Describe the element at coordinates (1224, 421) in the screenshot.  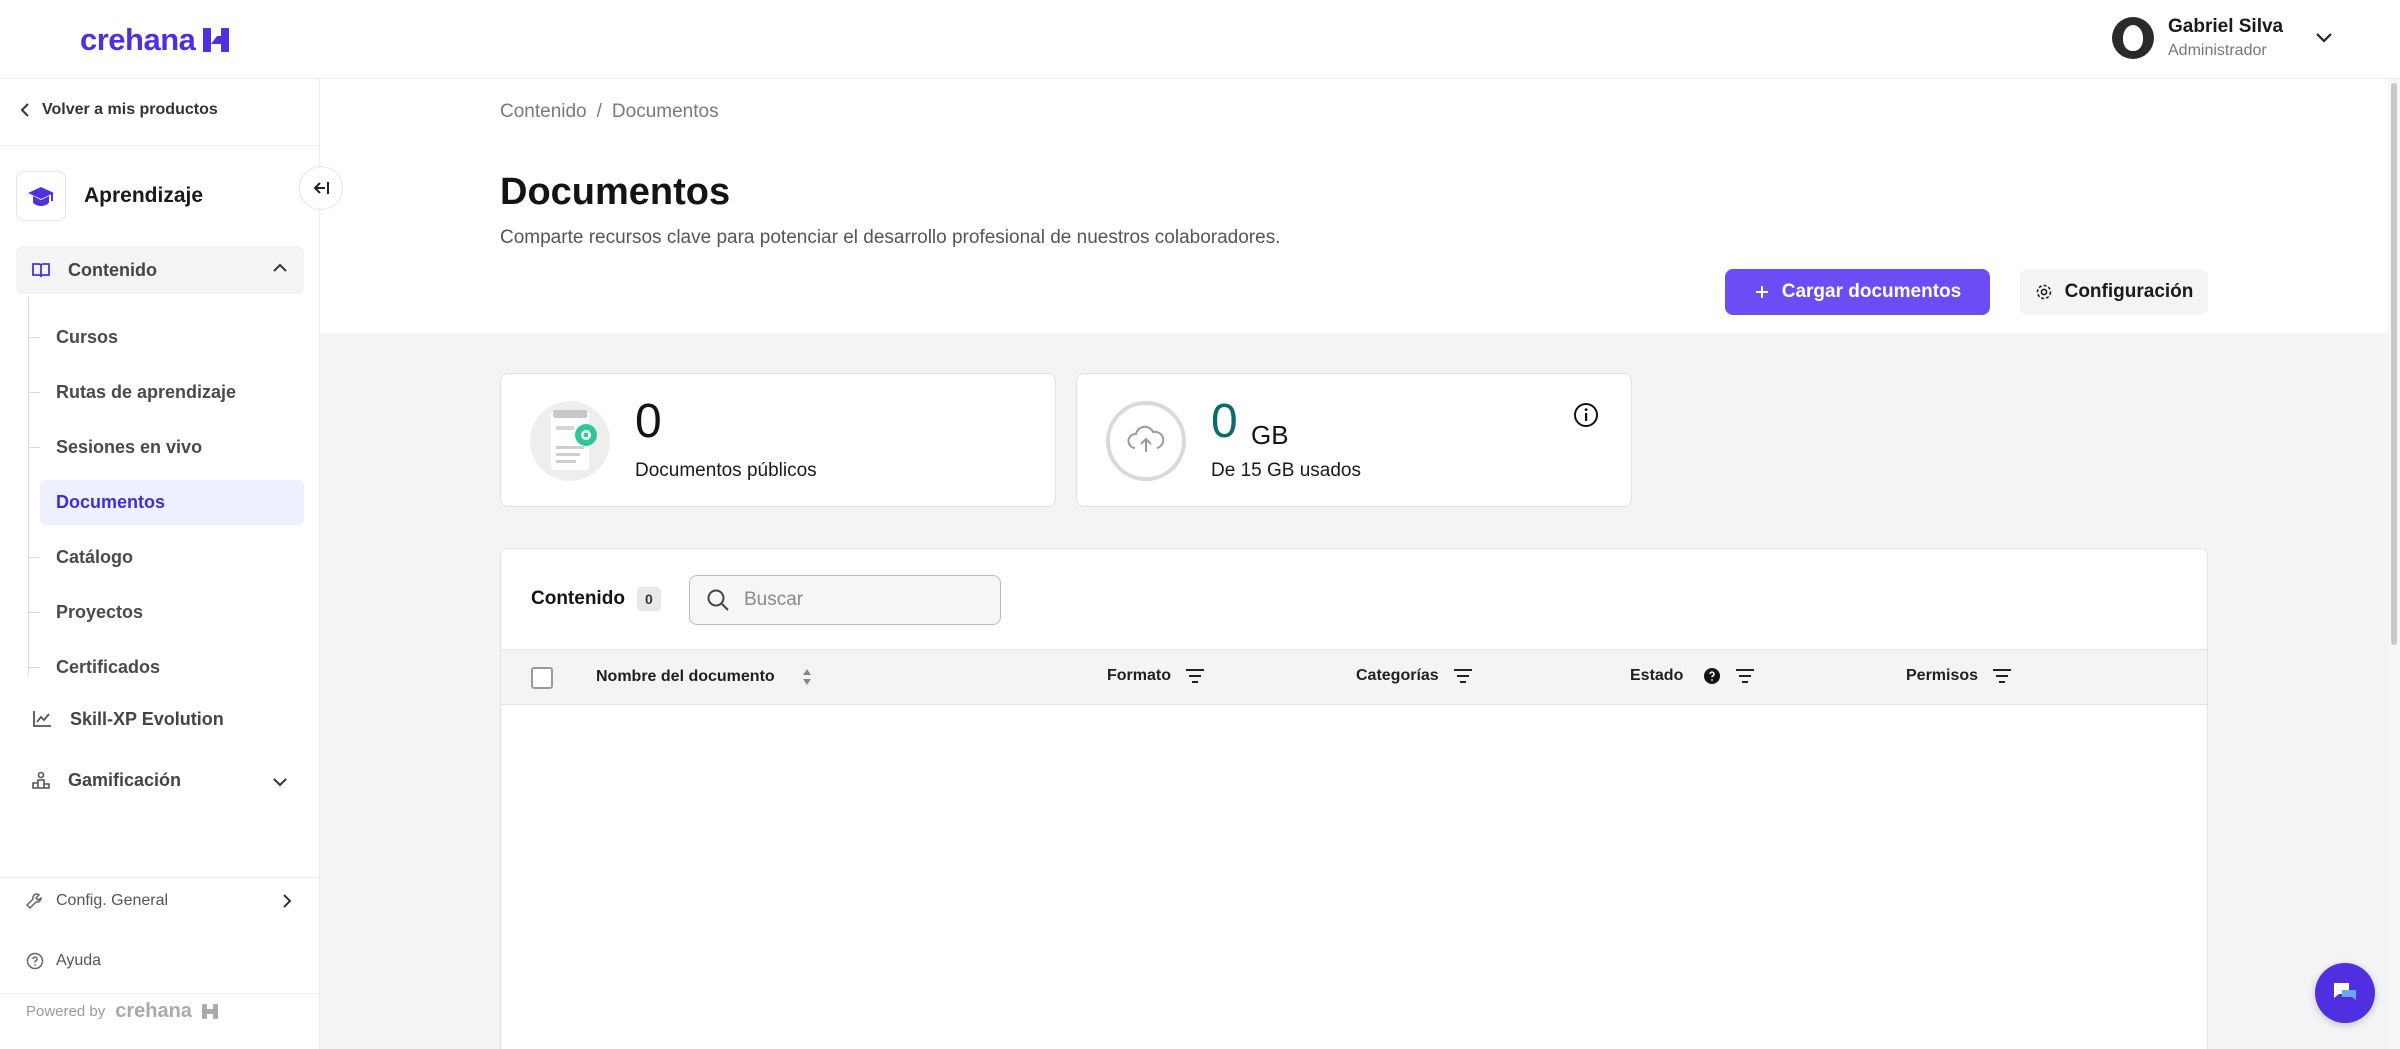
I see `storage-used-value: 0` at that location.